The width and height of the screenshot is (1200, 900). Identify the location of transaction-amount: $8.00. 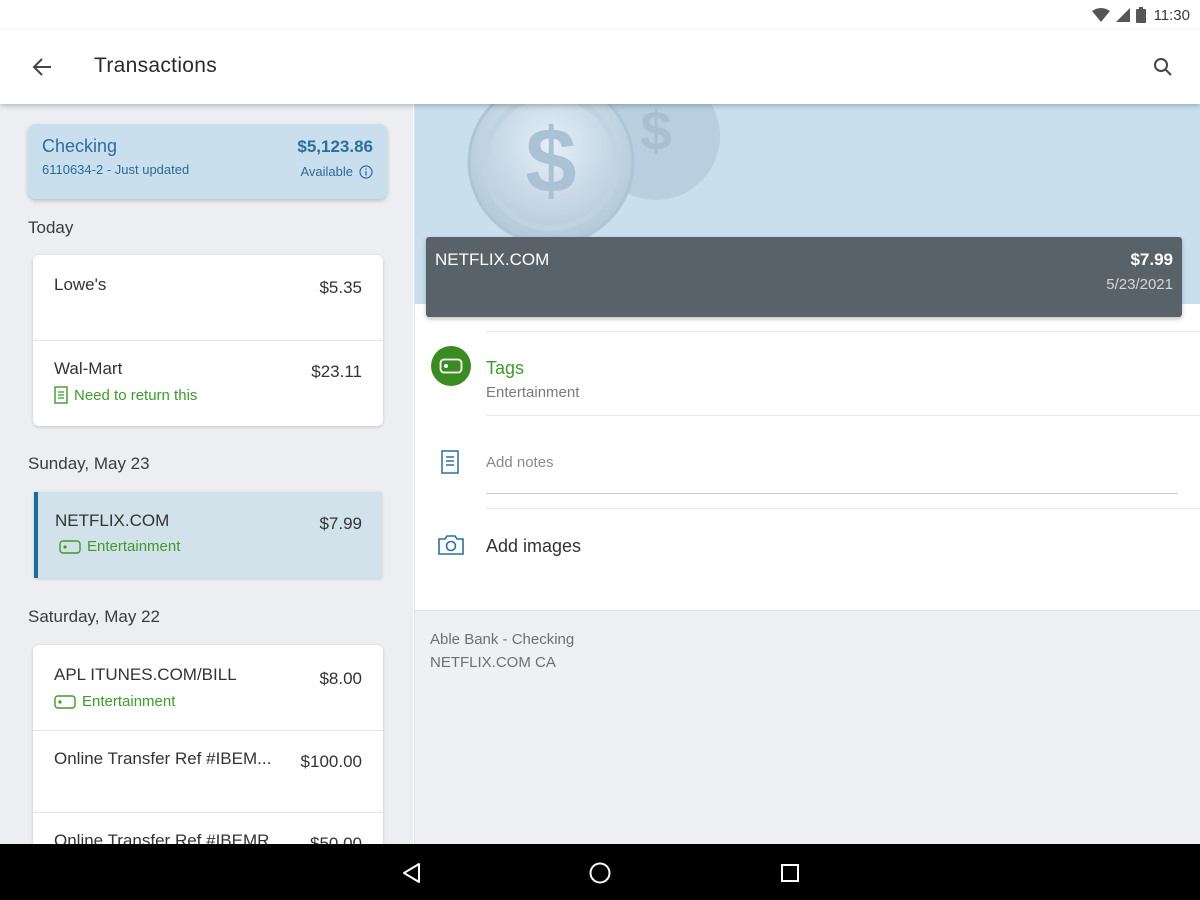
(340, 678).